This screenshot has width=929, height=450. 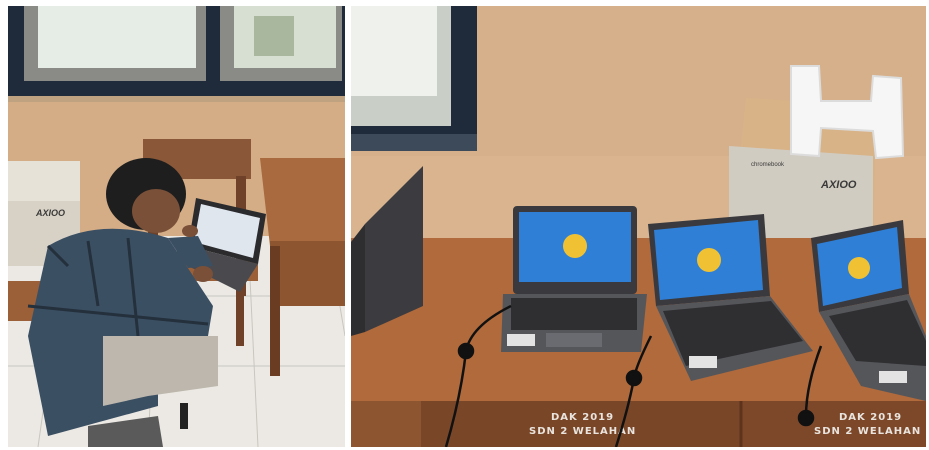 What do you see at coordinates (870, 417) in the screenshot?
I see `desk-label-year-2: DAK 2019` at bounding box center [870, 417].